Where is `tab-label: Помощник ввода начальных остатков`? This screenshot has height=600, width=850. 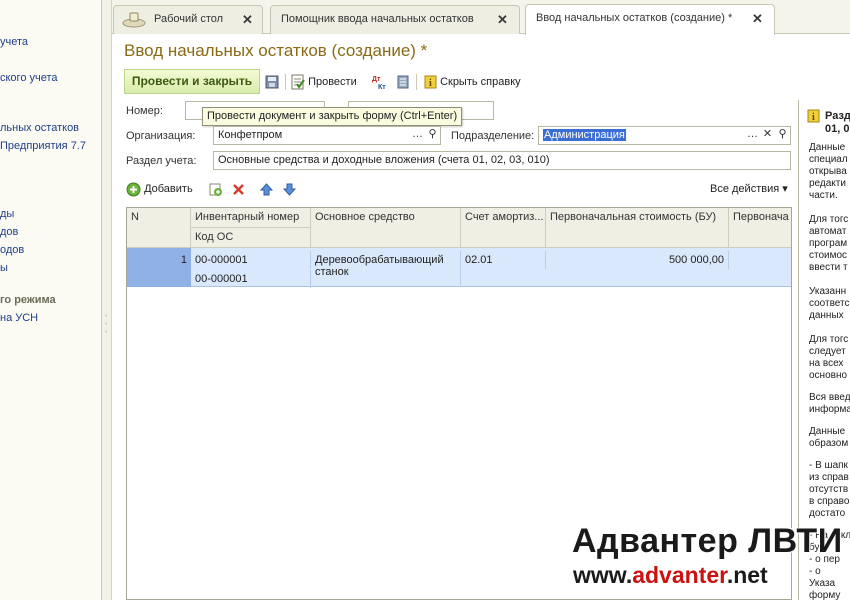
tab-label: Помощник ввода начальных остатков is located at coordinates (377, 19).